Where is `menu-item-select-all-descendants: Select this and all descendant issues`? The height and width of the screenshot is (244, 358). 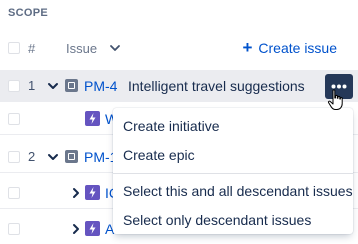 menu-item-select-all-descendants: Select this and all descendant issues is located at coordinates (233, 191).